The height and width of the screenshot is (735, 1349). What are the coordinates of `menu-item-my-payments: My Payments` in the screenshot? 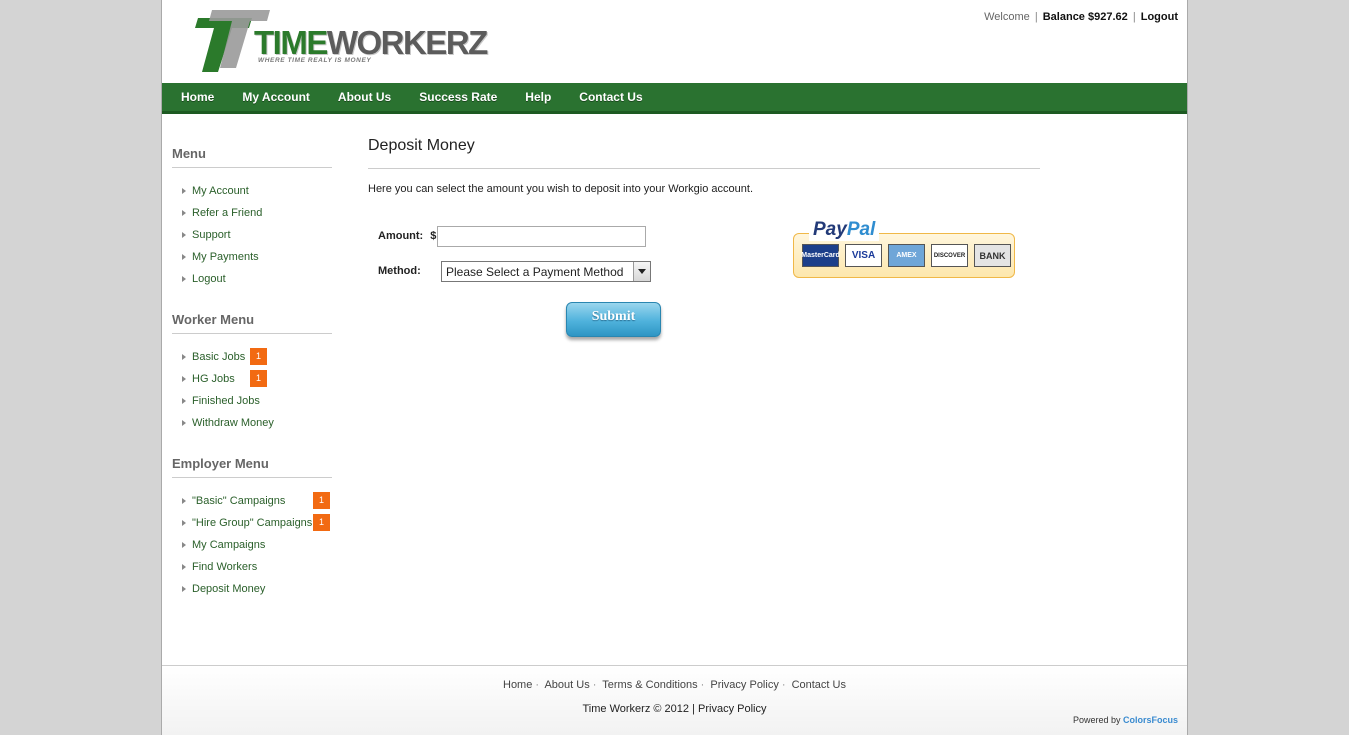 It's located at (252, 257).